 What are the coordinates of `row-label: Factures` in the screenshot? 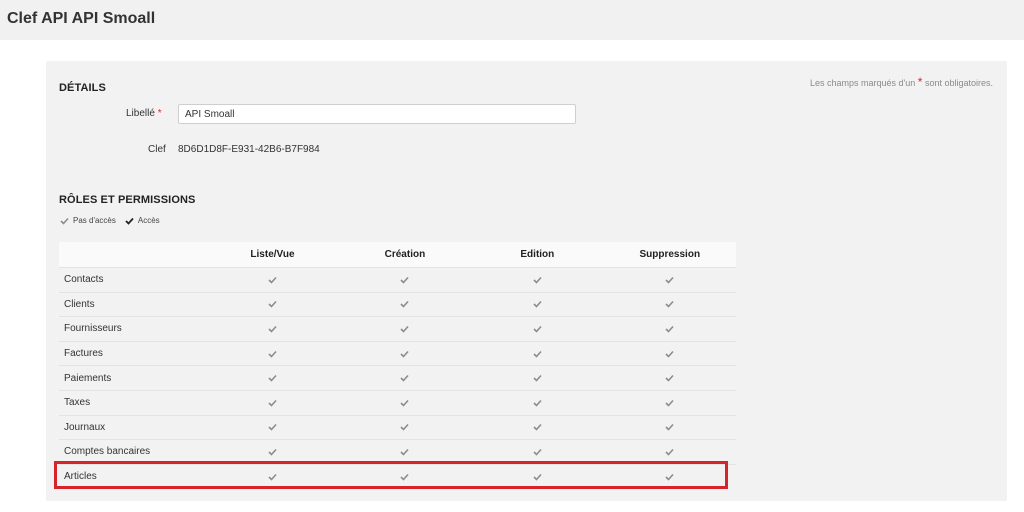 It's located at (83, 354).